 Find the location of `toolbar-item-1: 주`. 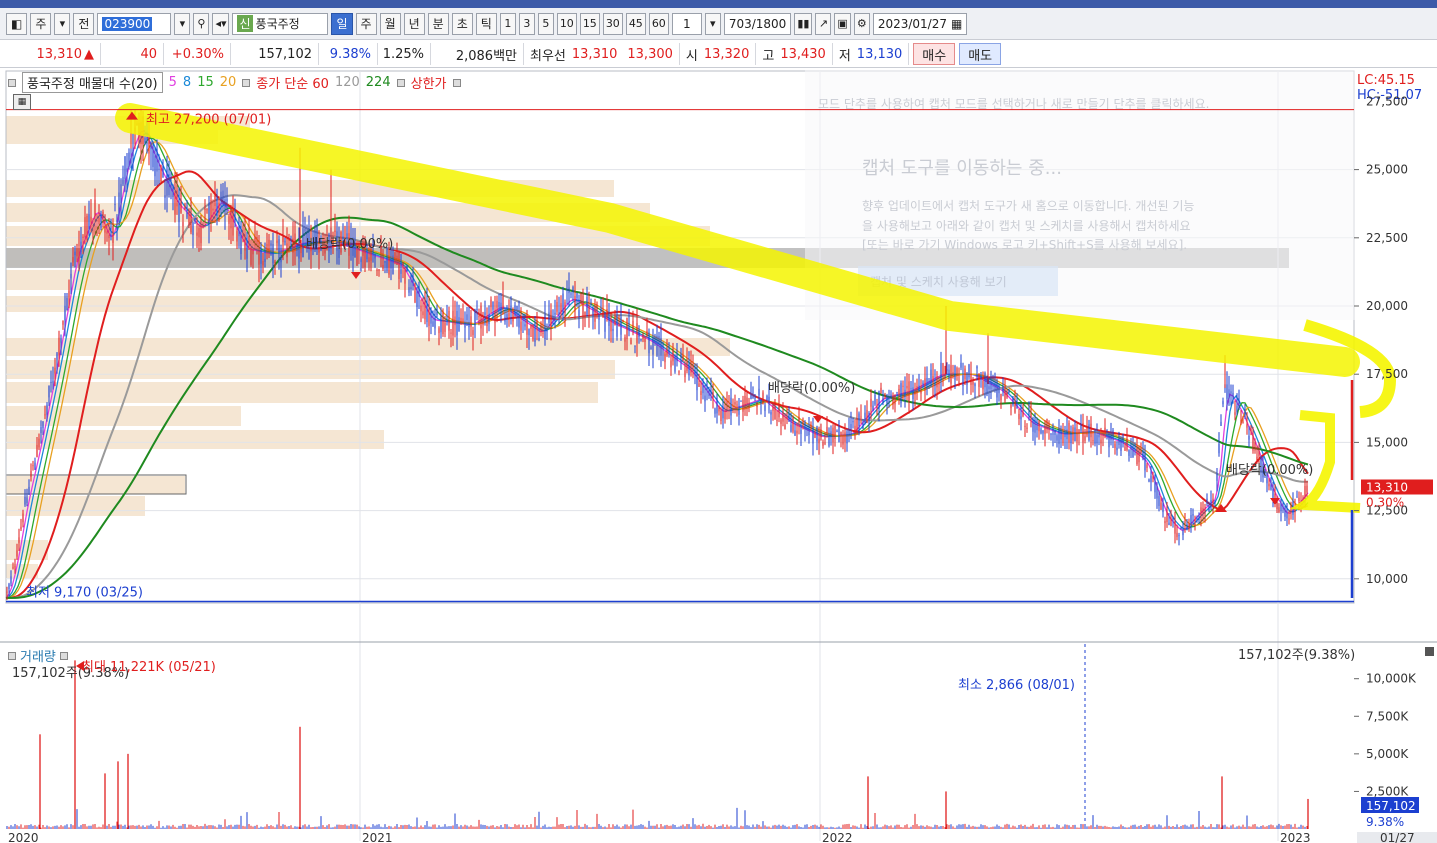

toolbar-item-1: 주 is located at coordinates (41, 23).